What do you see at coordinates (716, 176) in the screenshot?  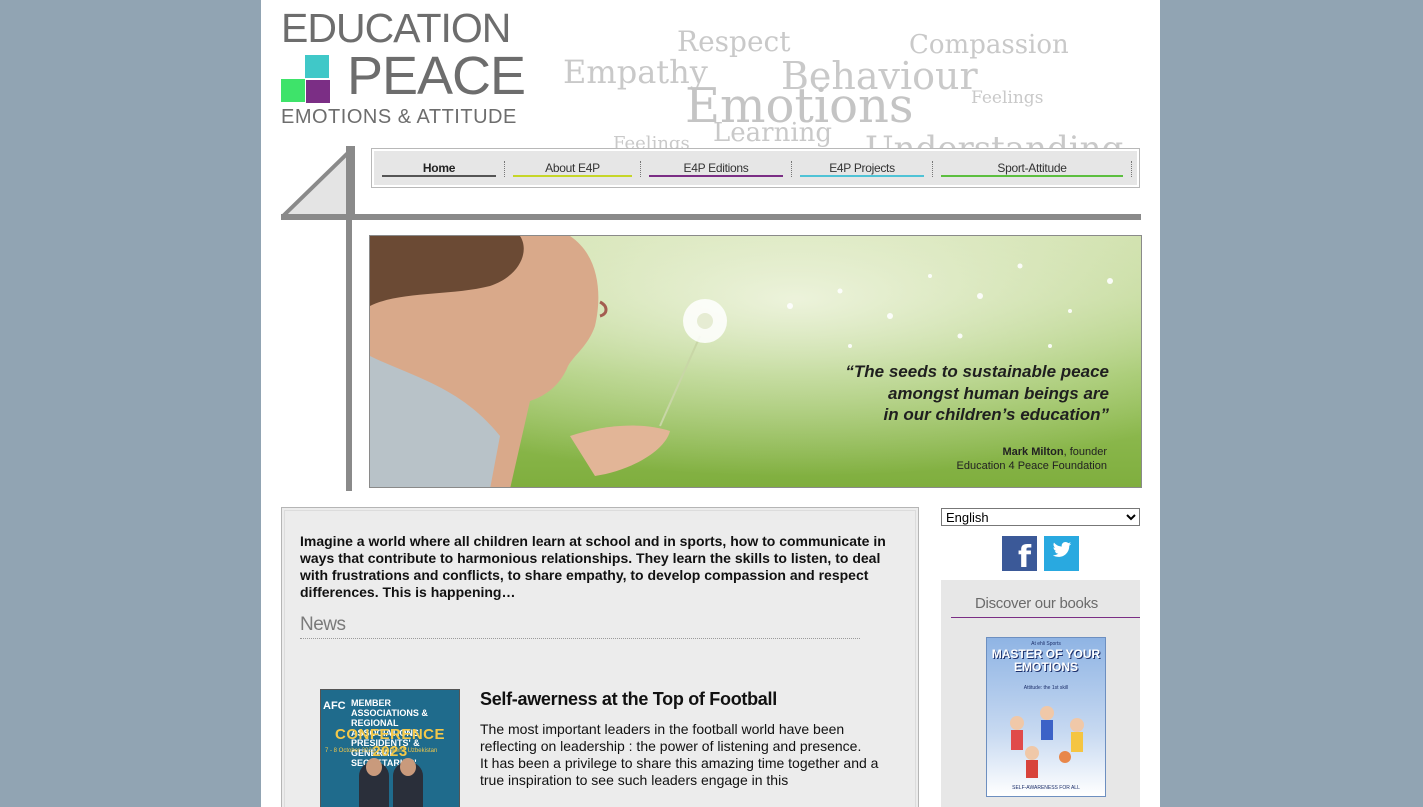 I see `nav-editions-underline` at bounding box center [716, 176].